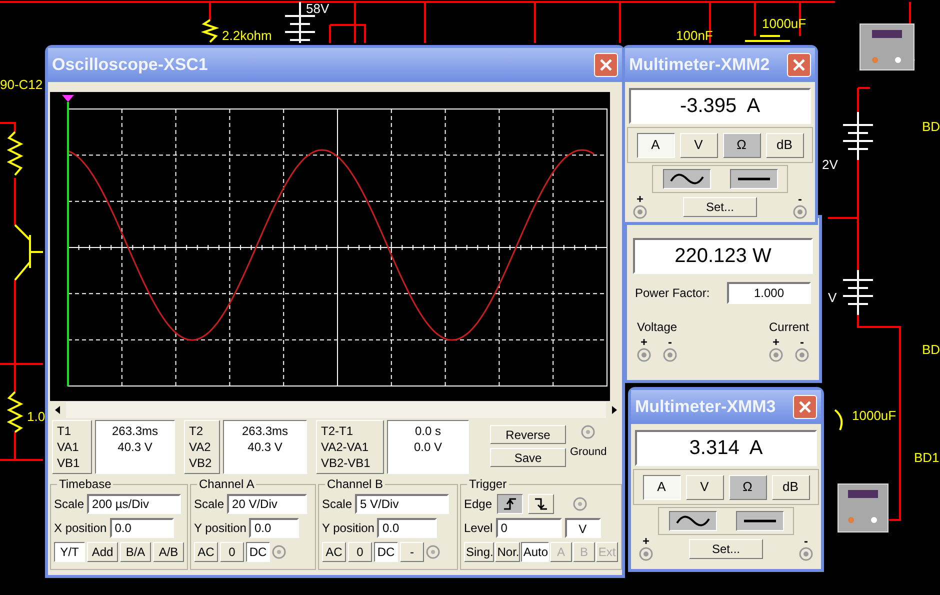 The width and height of the screenshot is (940, 595). Describe the element at coordinates (726, 448) in the screenshot. I see `reading-display: 3.314 A` at that location.